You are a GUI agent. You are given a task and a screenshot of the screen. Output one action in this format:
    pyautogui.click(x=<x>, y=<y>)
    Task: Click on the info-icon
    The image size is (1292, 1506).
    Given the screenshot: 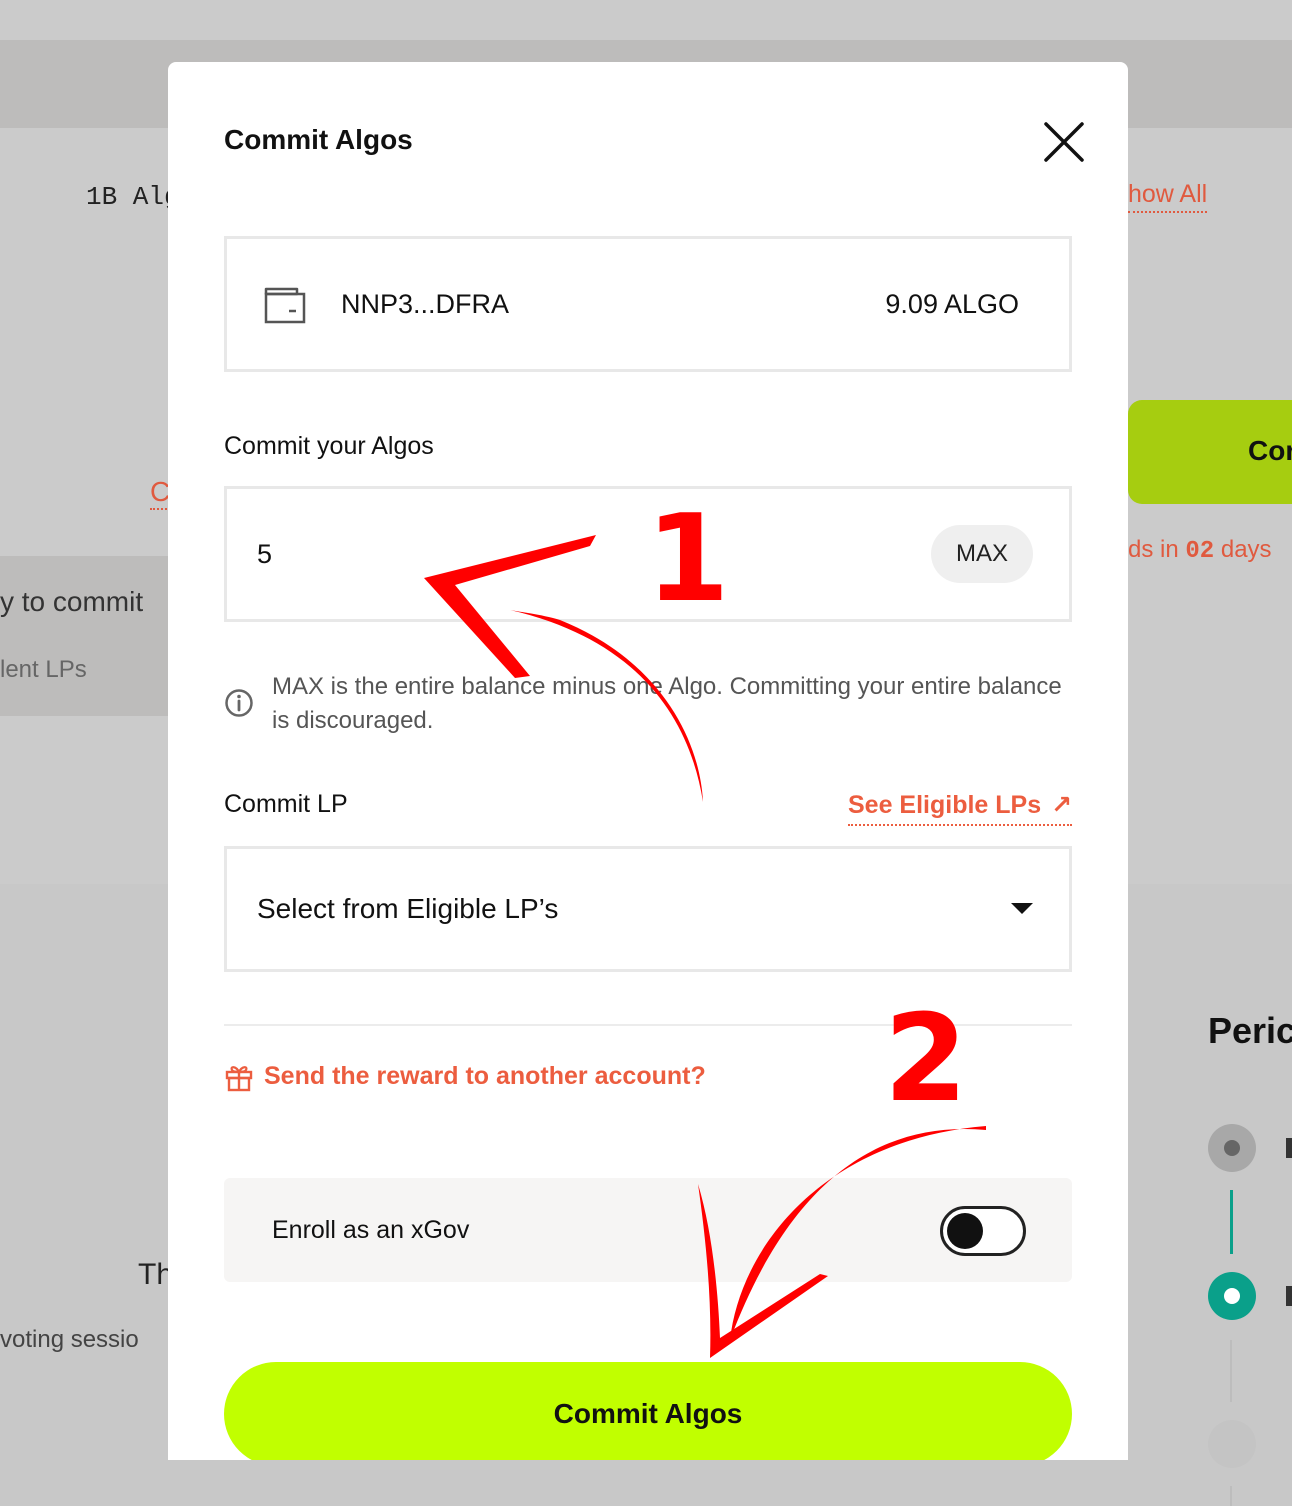 What is the action you would take?
    pyautogui.click(x=239, y=703)
    